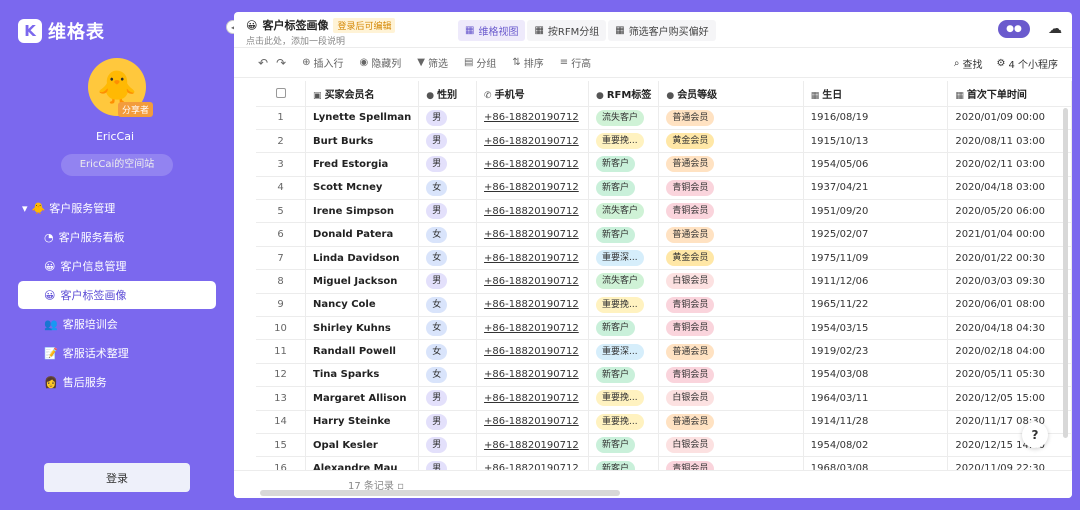  Describe the element at coordinates (117, 295) in the screenshot. I see `sidebar-item-customer-tags: 😀 客户标签画像` at that location.